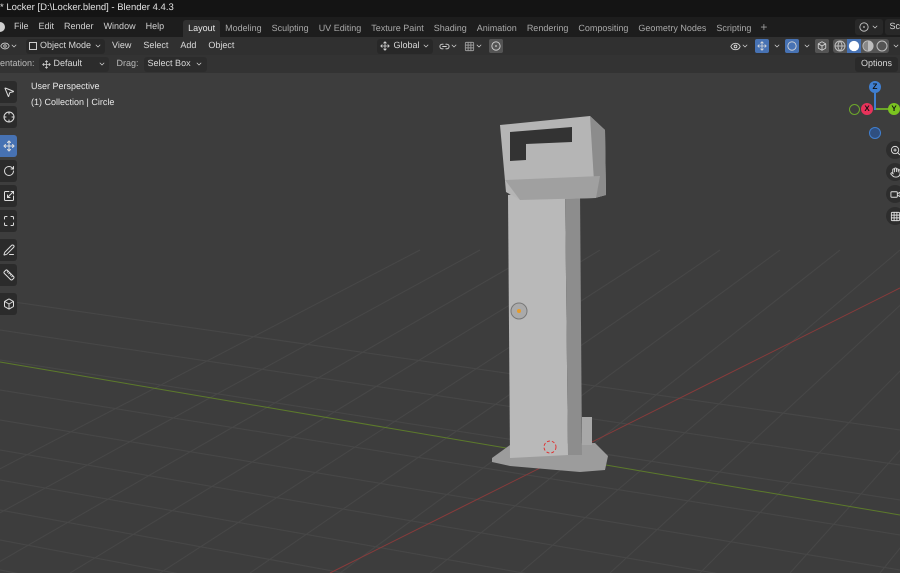 The height and width of the screenshot is (573, 900). What do you see at coordinates (397, 28) in the screenshot?
I see `workspace-tab: Texture Paint` at bounding box center [397, 28].